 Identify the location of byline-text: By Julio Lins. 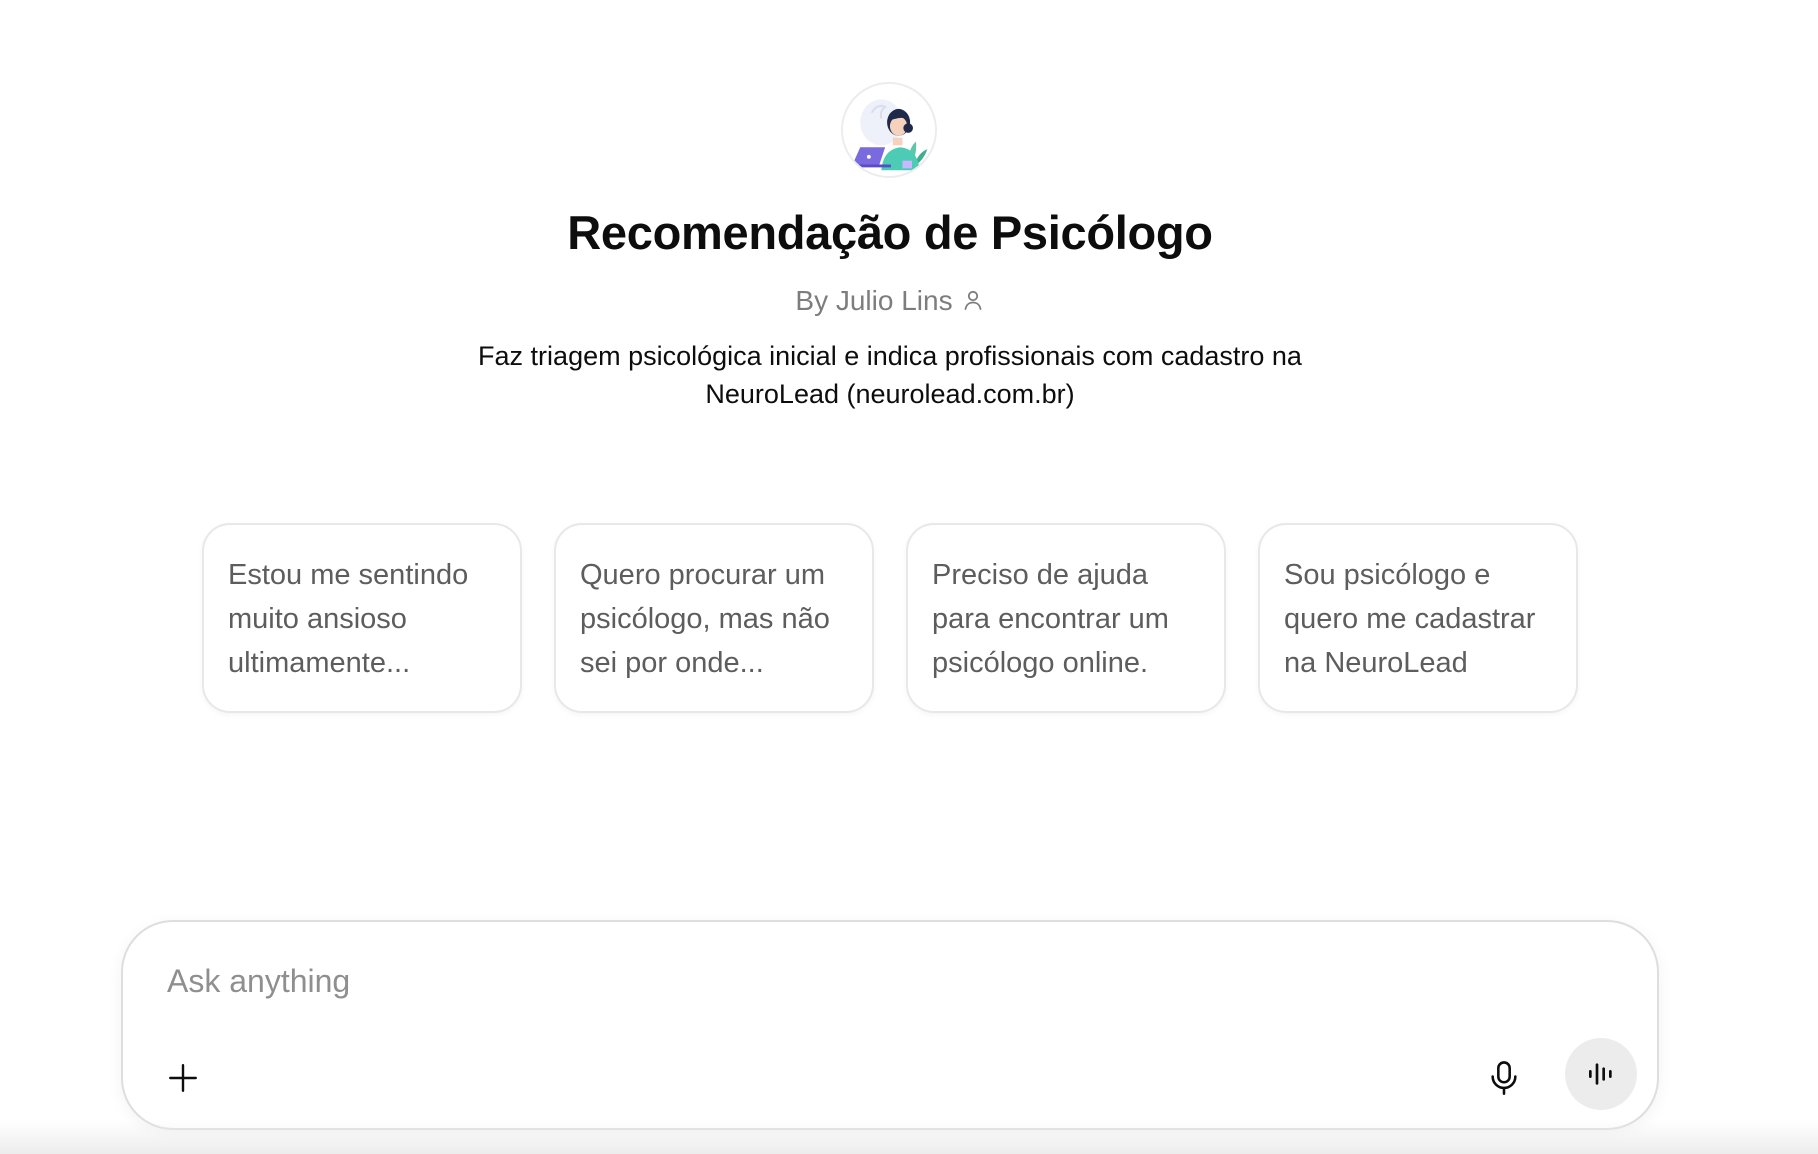
(874, 300).